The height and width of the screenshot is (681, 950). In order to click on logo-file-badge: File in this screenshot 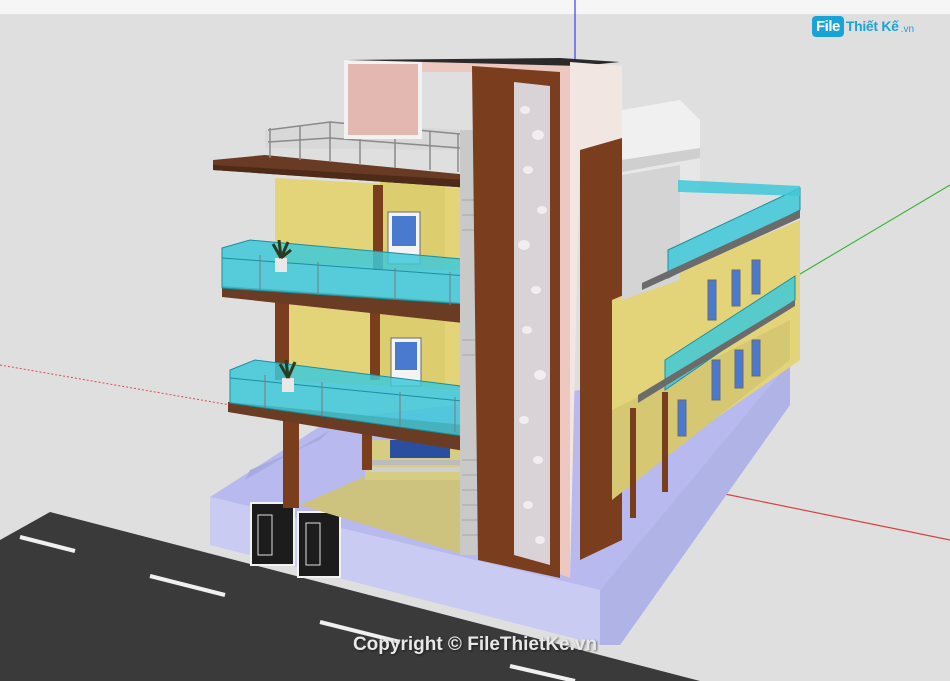, I will do `click(828, 26)`.